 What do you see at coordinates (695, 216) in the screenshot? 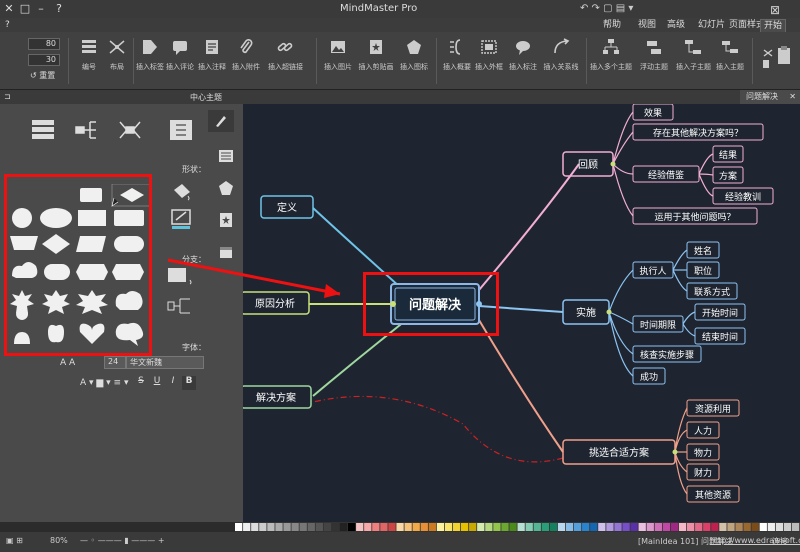
I see `subtopic-apply-elsewhere: 运用于其他问题吗？` at bounding box center [695, 216].